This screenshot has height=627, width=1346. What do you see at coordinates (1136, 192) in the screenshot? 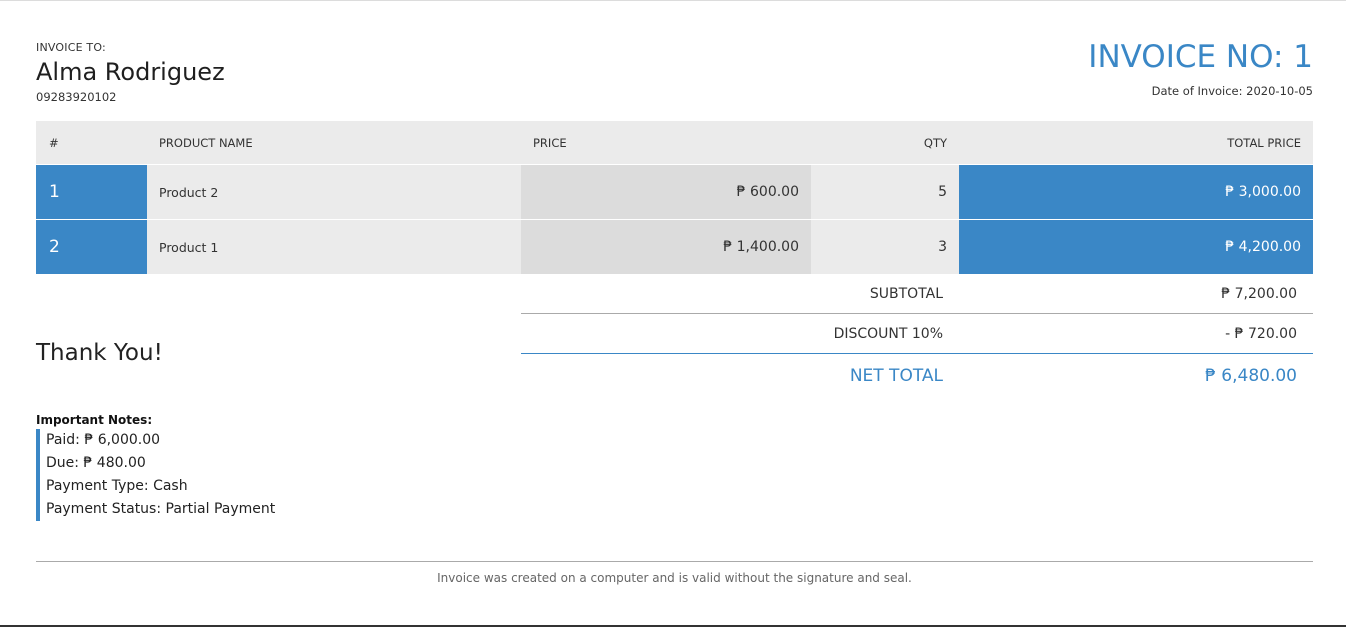
I see `row-total-price: ₱ 3,000.00` at bounding box center [1136, 192].